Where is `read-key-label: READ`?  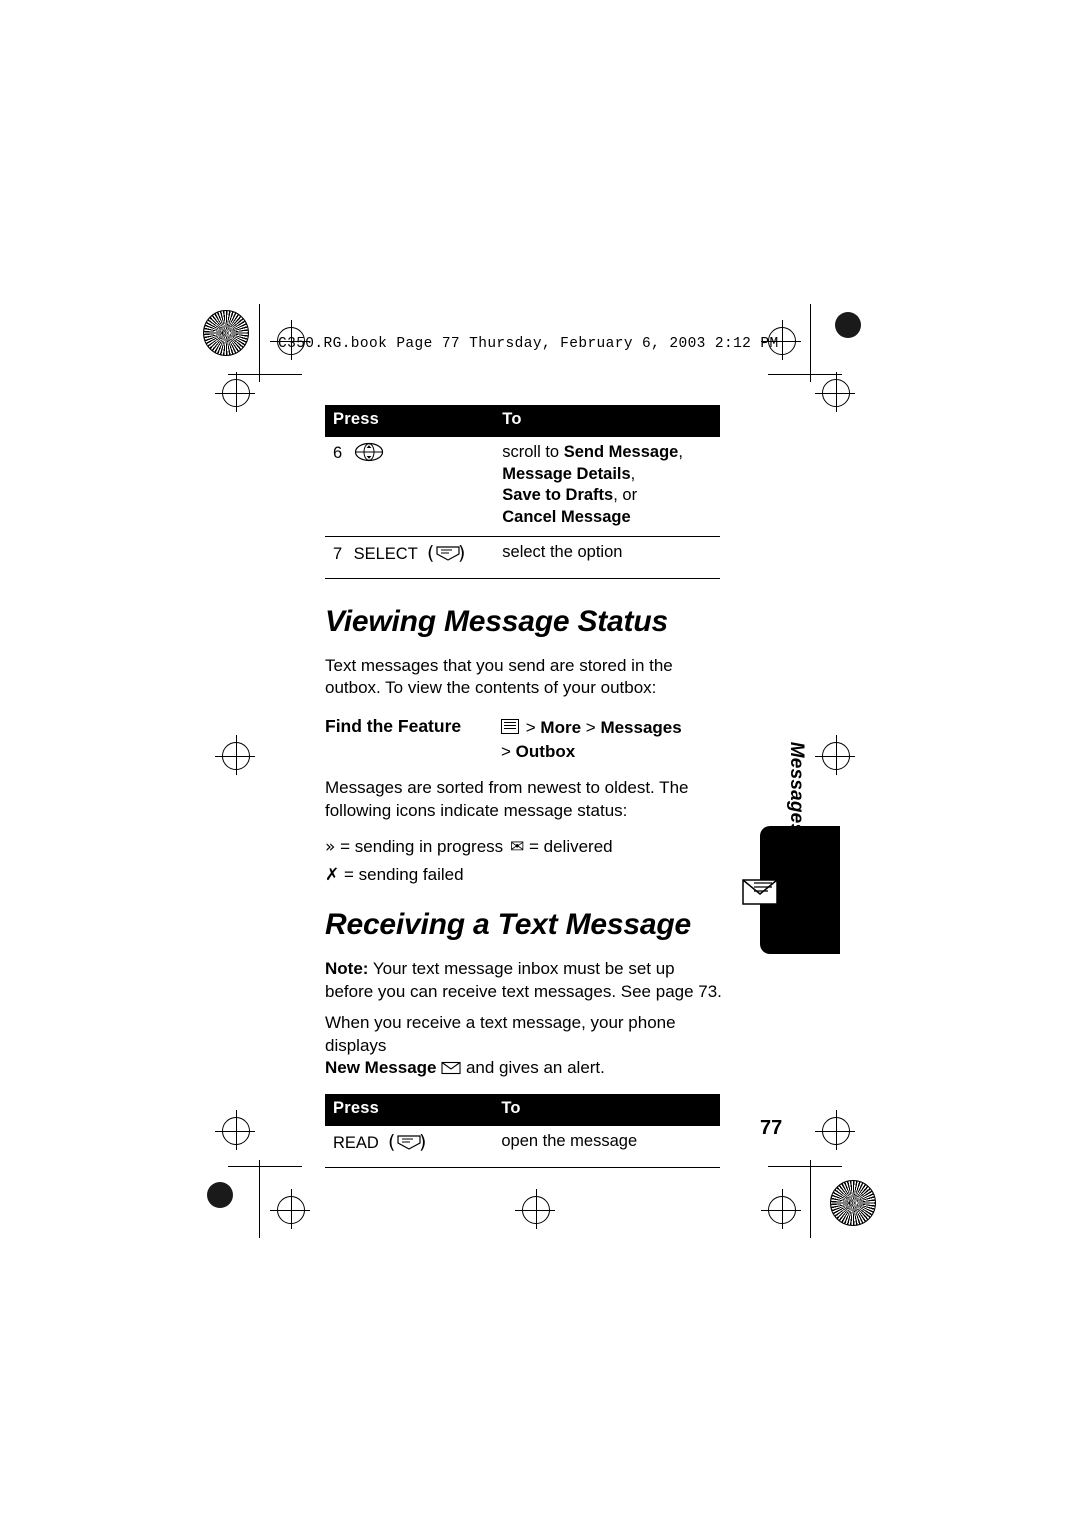
read-key-label: READ is located at coordinates (356, 1142).